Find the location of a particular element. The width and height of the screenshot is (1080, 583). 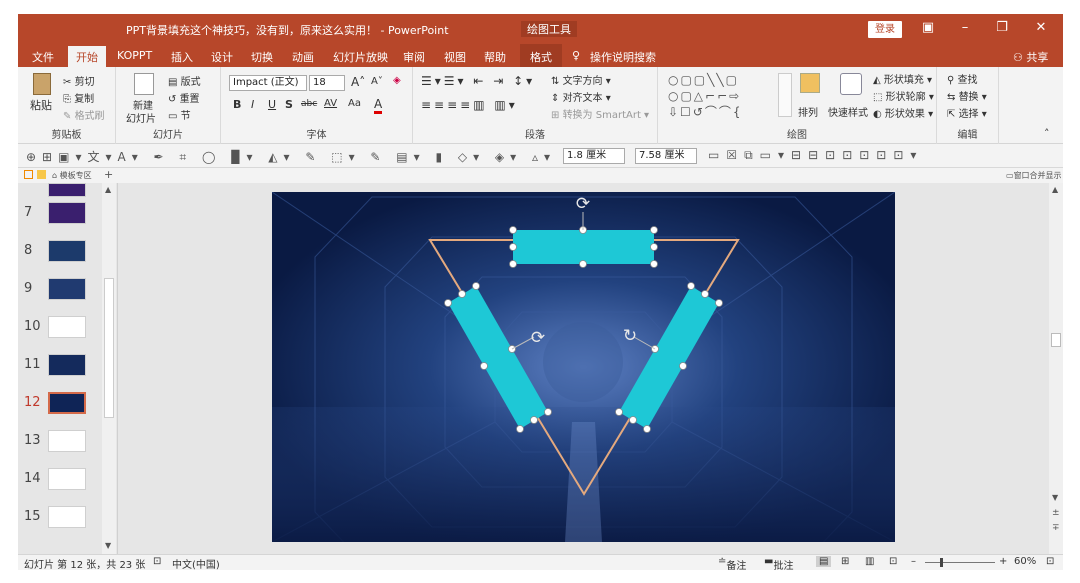

select-button: ⇱ 选择 ▾ is located at coordinates (967, 112).